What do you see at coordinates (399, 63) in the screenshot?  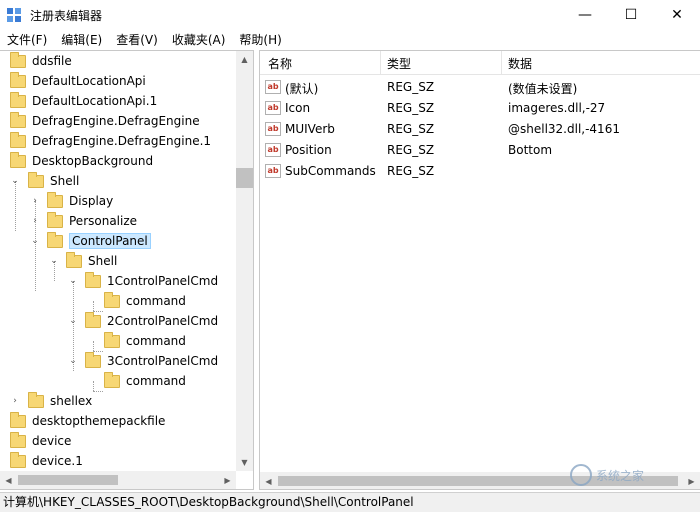 I see `column-header-type: 类型` at bounding box center [399, 63].